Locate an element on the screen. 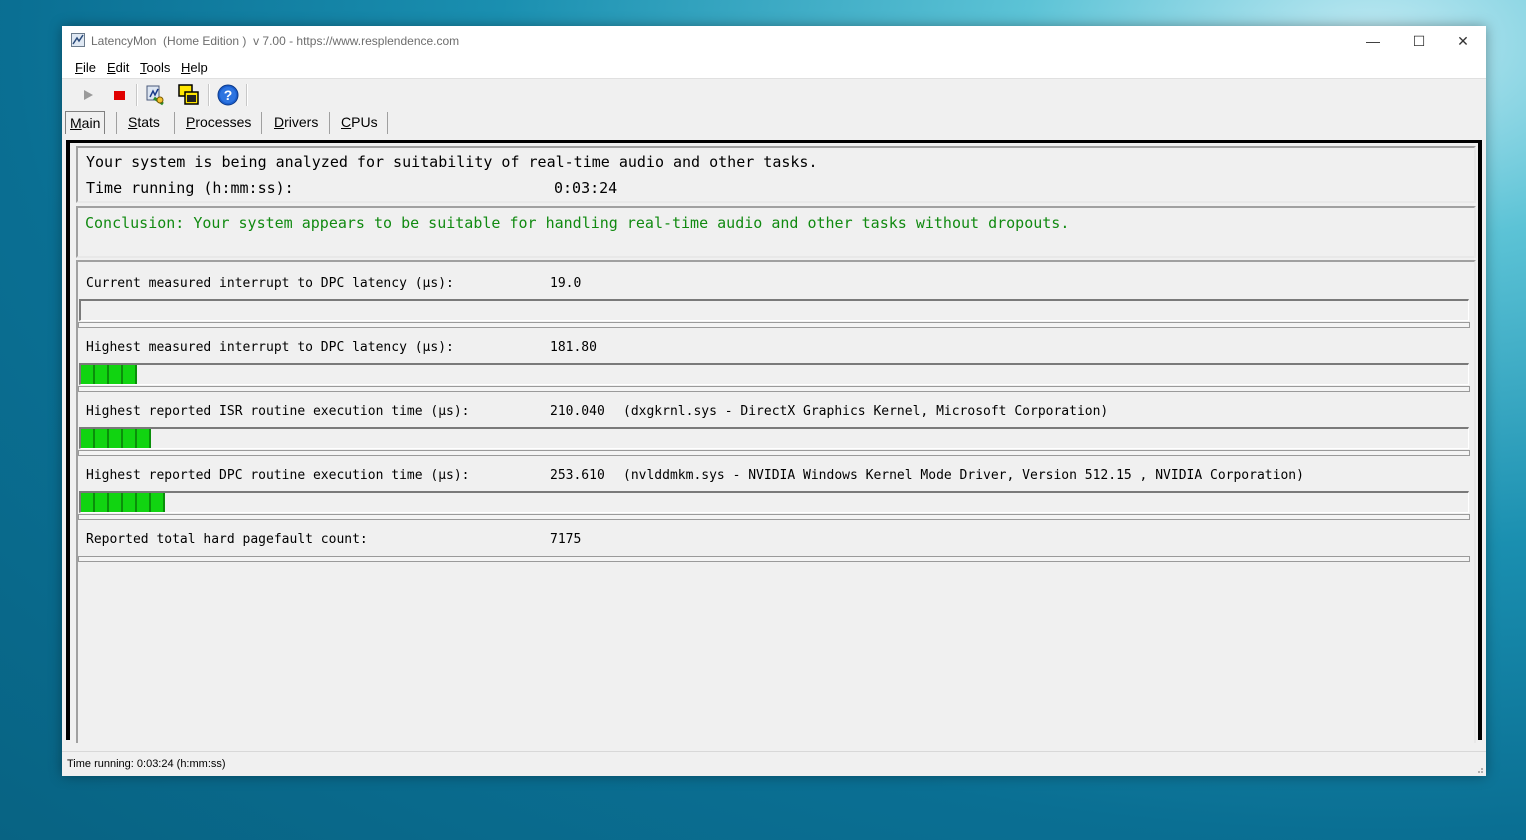 The image size is (1526, 840). tab-stats-label: tats is located at coordinates (148, 122).